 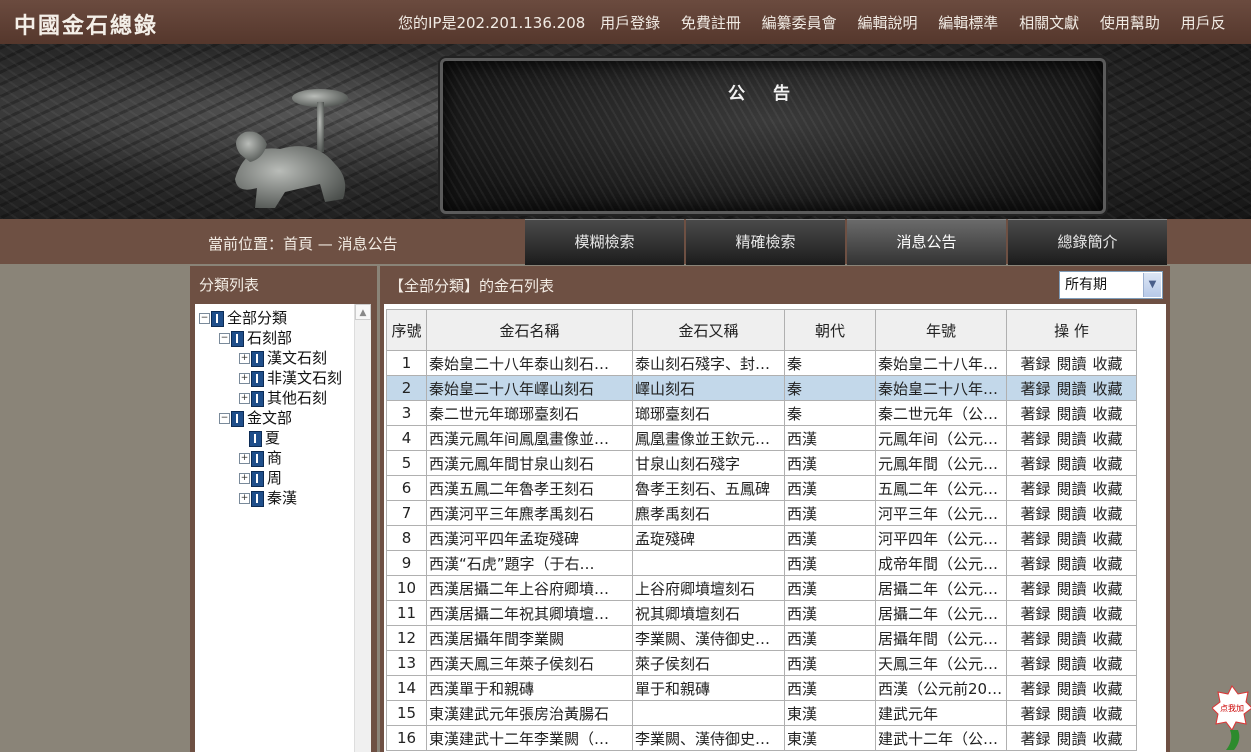 What do you see at coordinates (761, 713) in the screenshot?
I see `table-row: 15 東漢建武元年張房治黃腸石 東漢 建武元年 著録 閱讀 收藏` at bounding box center [761, 713].